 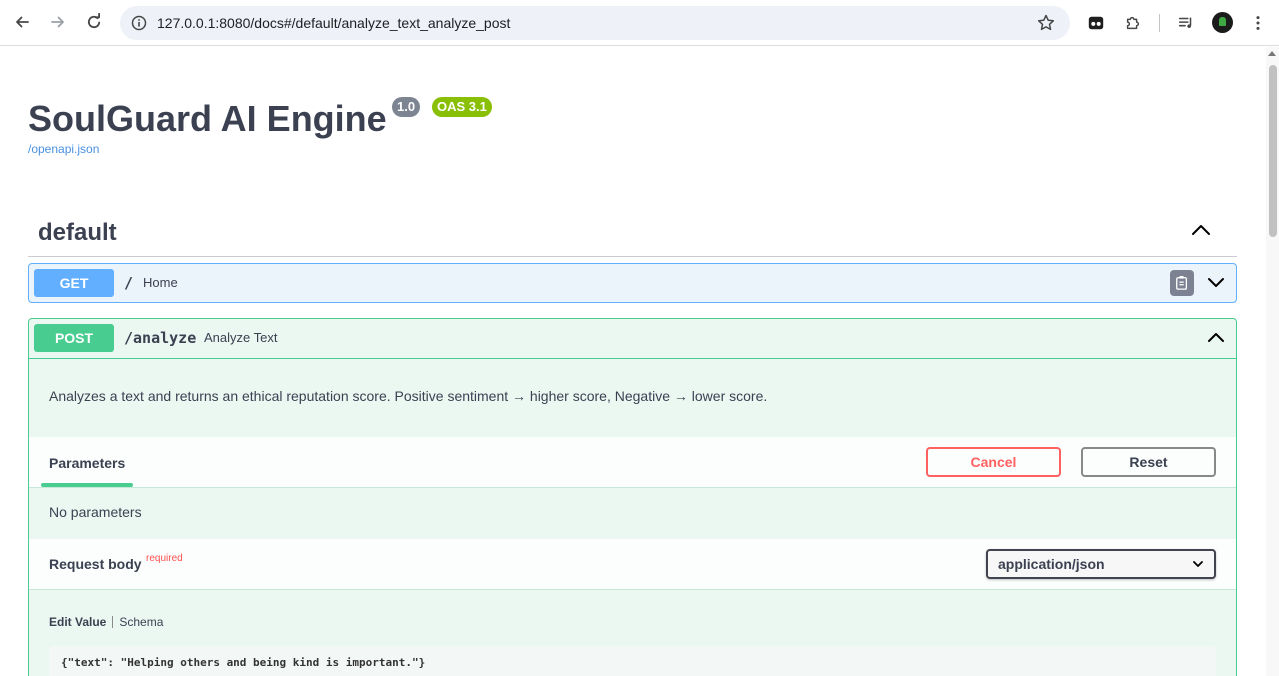 I want to click on tab-active-indicator, so click(x=87, y=485).